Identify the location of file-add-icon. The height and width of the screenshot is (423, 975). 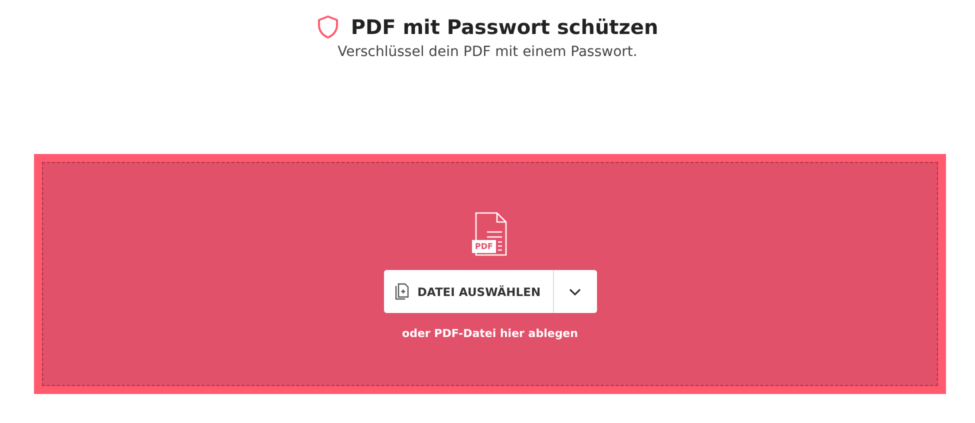
(402, 291).